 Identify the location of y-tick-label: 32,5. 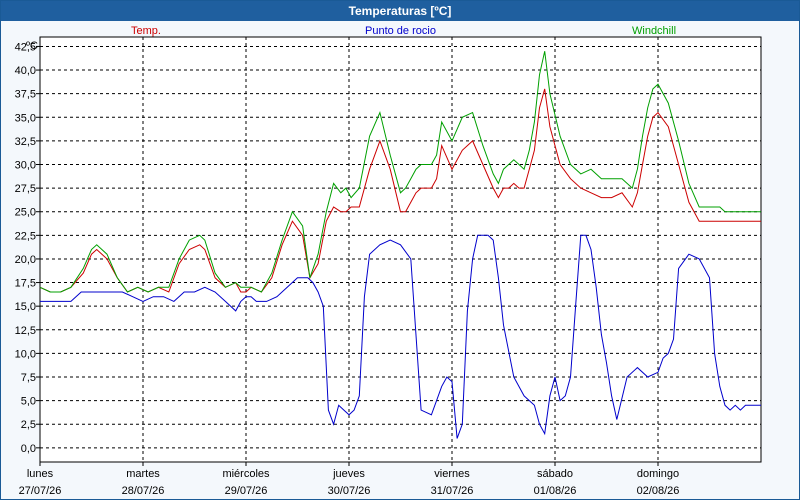
(25, 142).